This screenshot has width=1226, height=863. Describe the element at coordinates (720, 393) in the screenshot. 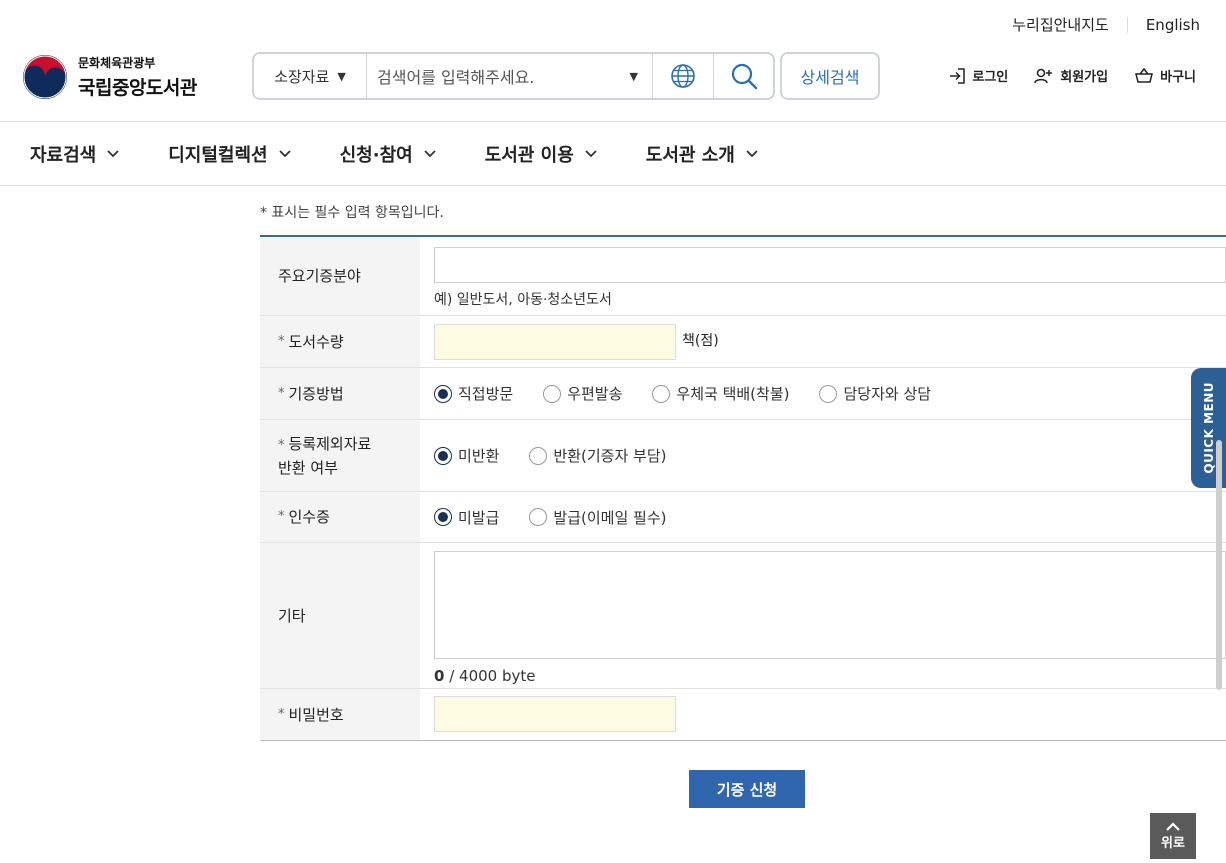

I see `method-radio-parcel: 우체국 택배(착불)` at that location.